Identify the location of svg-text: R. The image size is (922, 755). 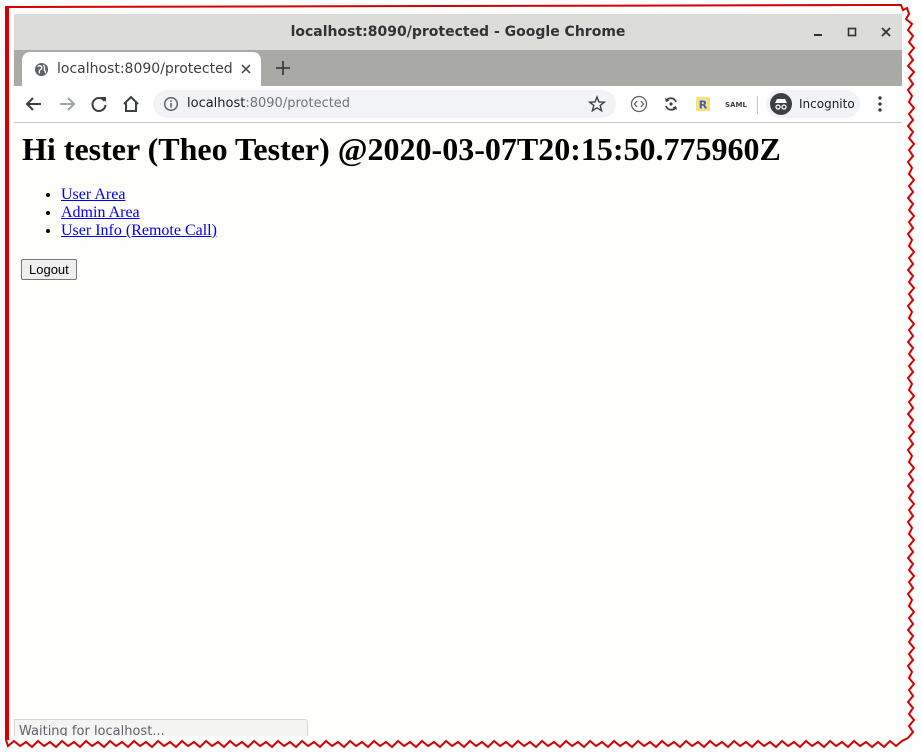
(703, 105).